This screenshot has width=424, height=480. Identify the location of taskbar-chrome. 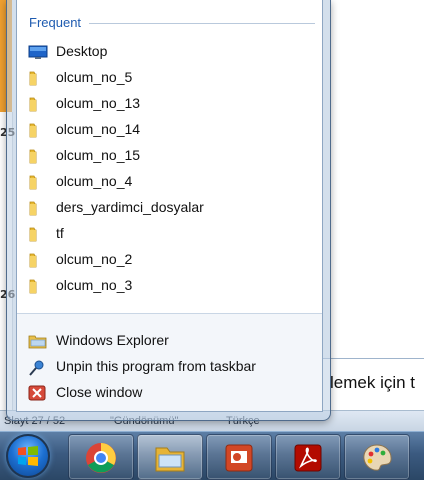
(101, 457).